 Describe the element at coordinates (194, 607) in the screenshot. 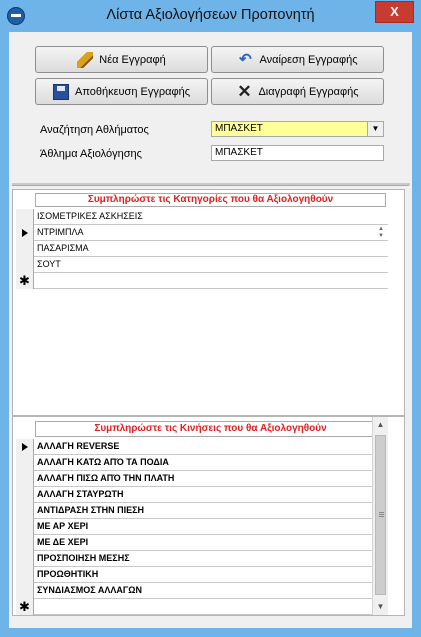

I see `movement-new-row: ✱` at that location.